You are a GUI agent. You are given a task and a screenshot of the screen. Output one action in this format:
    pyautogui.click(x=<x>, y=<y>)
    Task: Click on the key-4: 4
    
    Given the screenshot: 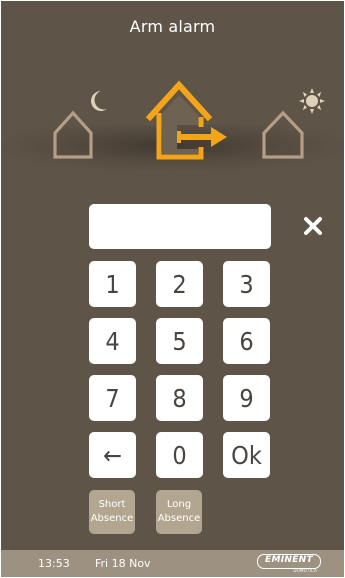 What is the action you would take?
    pyautogui.click(x=112, y=341)
    